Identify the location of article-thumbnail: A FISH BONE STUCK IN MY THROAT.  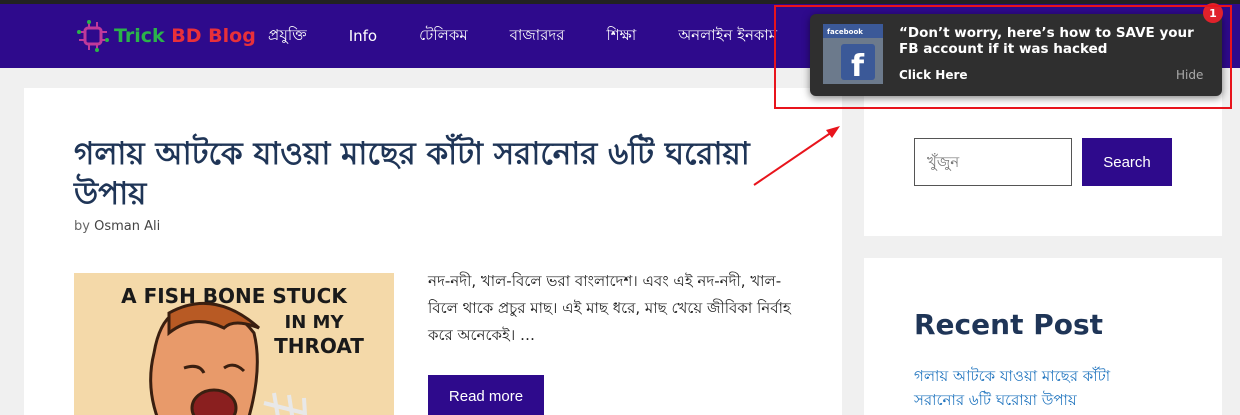
(234, 344).